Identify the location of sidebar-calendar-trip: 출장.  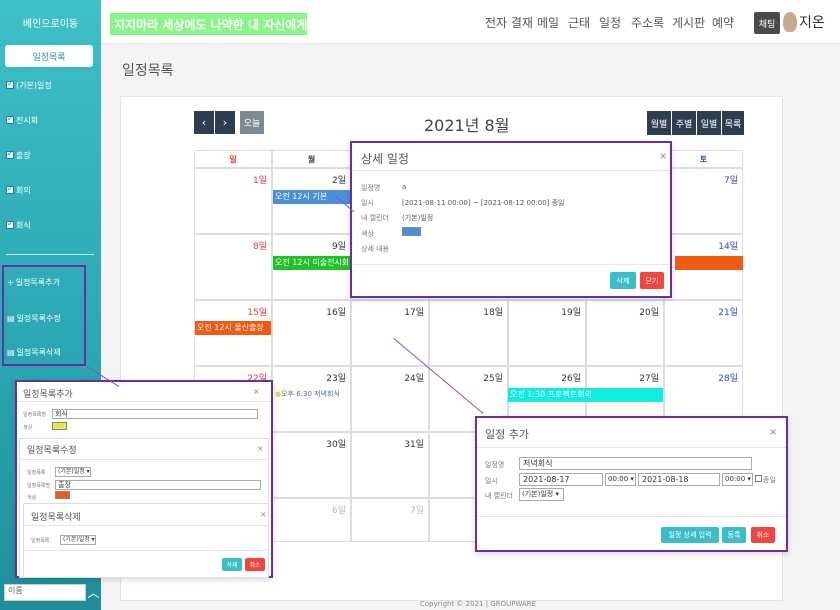
(18, 155).